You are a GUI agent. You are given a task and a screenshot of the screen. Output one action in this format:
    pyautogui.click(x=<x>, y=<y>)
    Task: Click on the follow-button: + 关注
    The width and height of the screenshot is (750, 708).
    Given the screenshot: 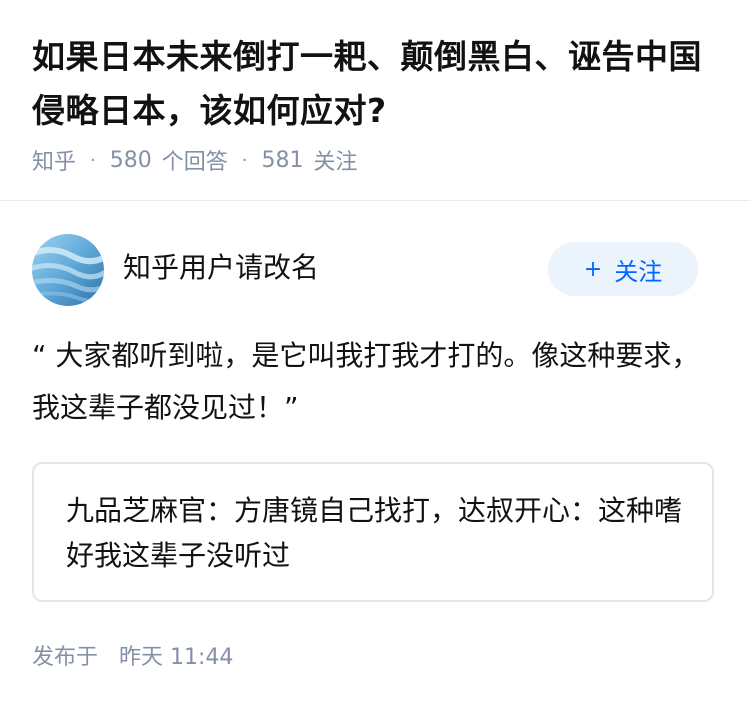 What is the action you would take?
    pyautogui.click(x=623, y=269)
    